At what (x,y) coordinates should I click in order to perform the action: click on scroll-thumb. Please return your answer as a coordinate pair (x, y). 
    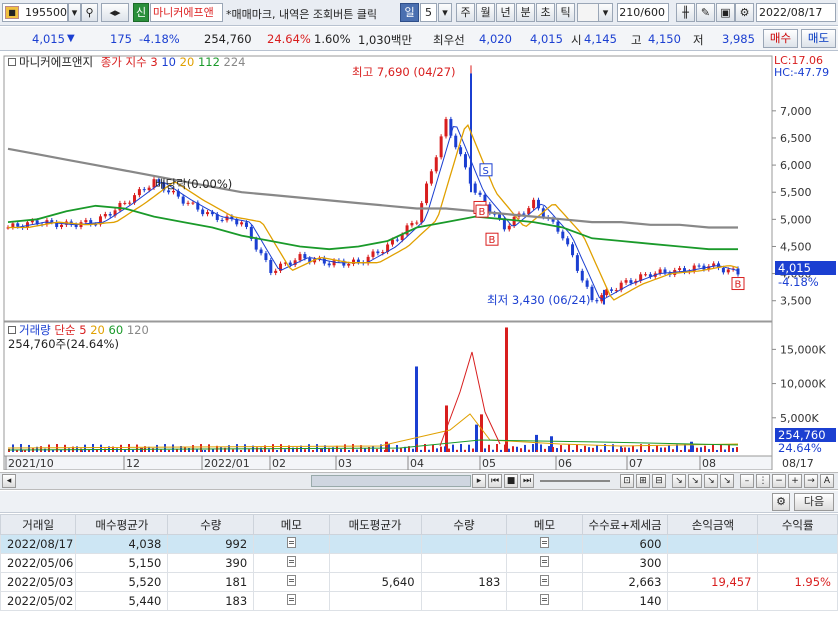
    Looking at the image, I should click on (391, 481).